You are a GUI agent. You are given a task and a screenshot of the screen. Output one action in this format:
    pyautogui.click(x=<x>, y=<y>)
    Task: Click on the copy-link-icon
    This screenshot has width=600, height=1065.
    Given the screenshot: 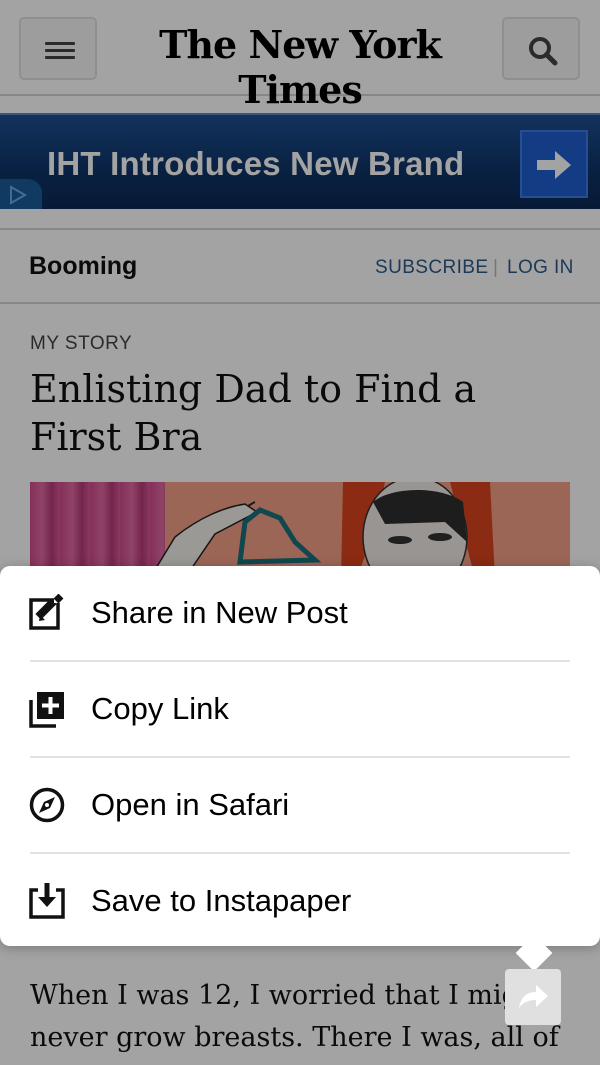 What is the action you would take?
    pyautogui.click(x=46, y=710)
    